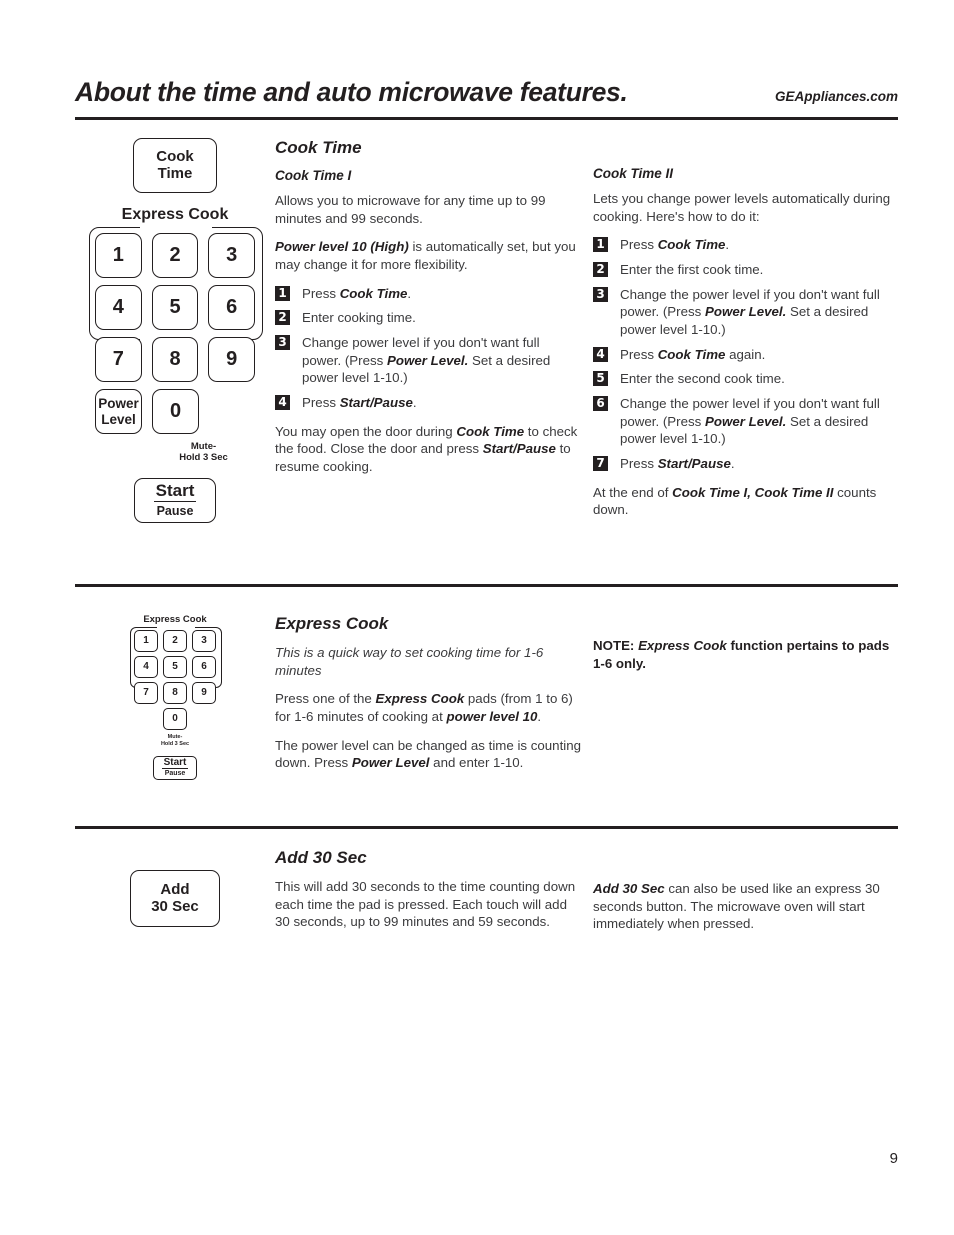  I want to click on keypad-row-3: 7 8 9, so click(175, 359).